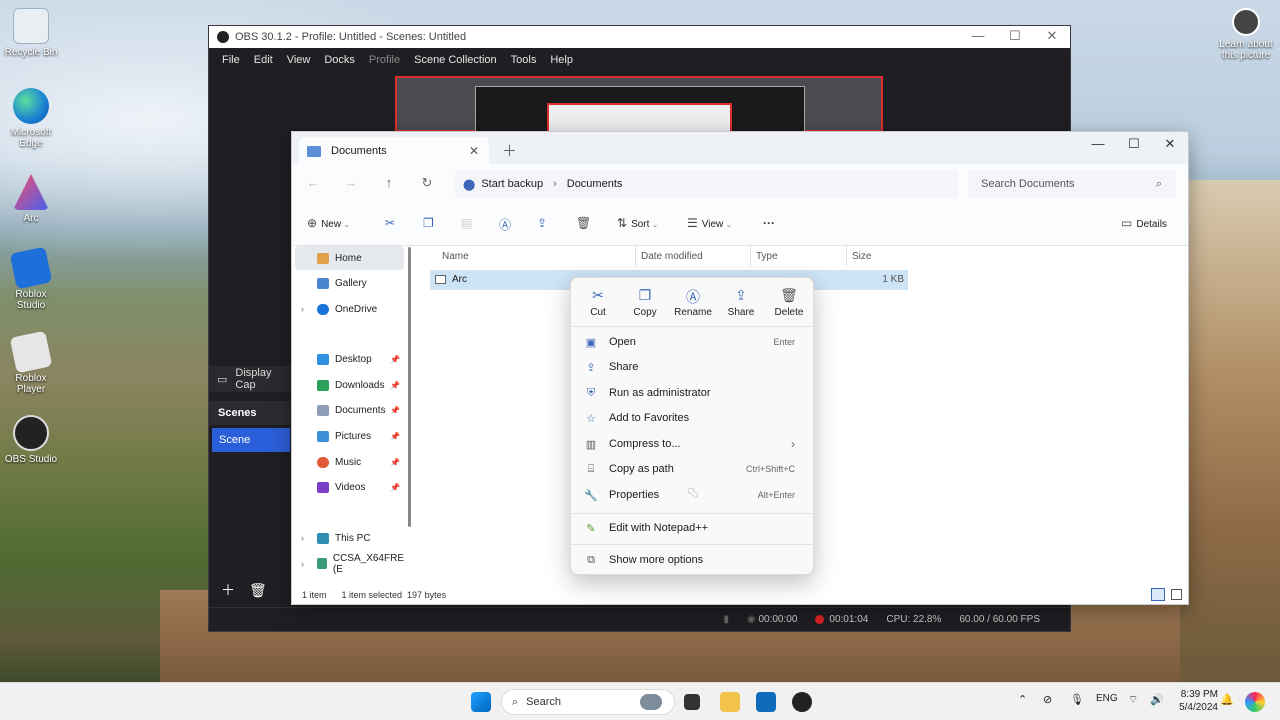  What do you see at coordinates (348, 309) in the screenshot?
I see `nav-item-onedrive: › OneDrive` at bounding box center [348, 309].